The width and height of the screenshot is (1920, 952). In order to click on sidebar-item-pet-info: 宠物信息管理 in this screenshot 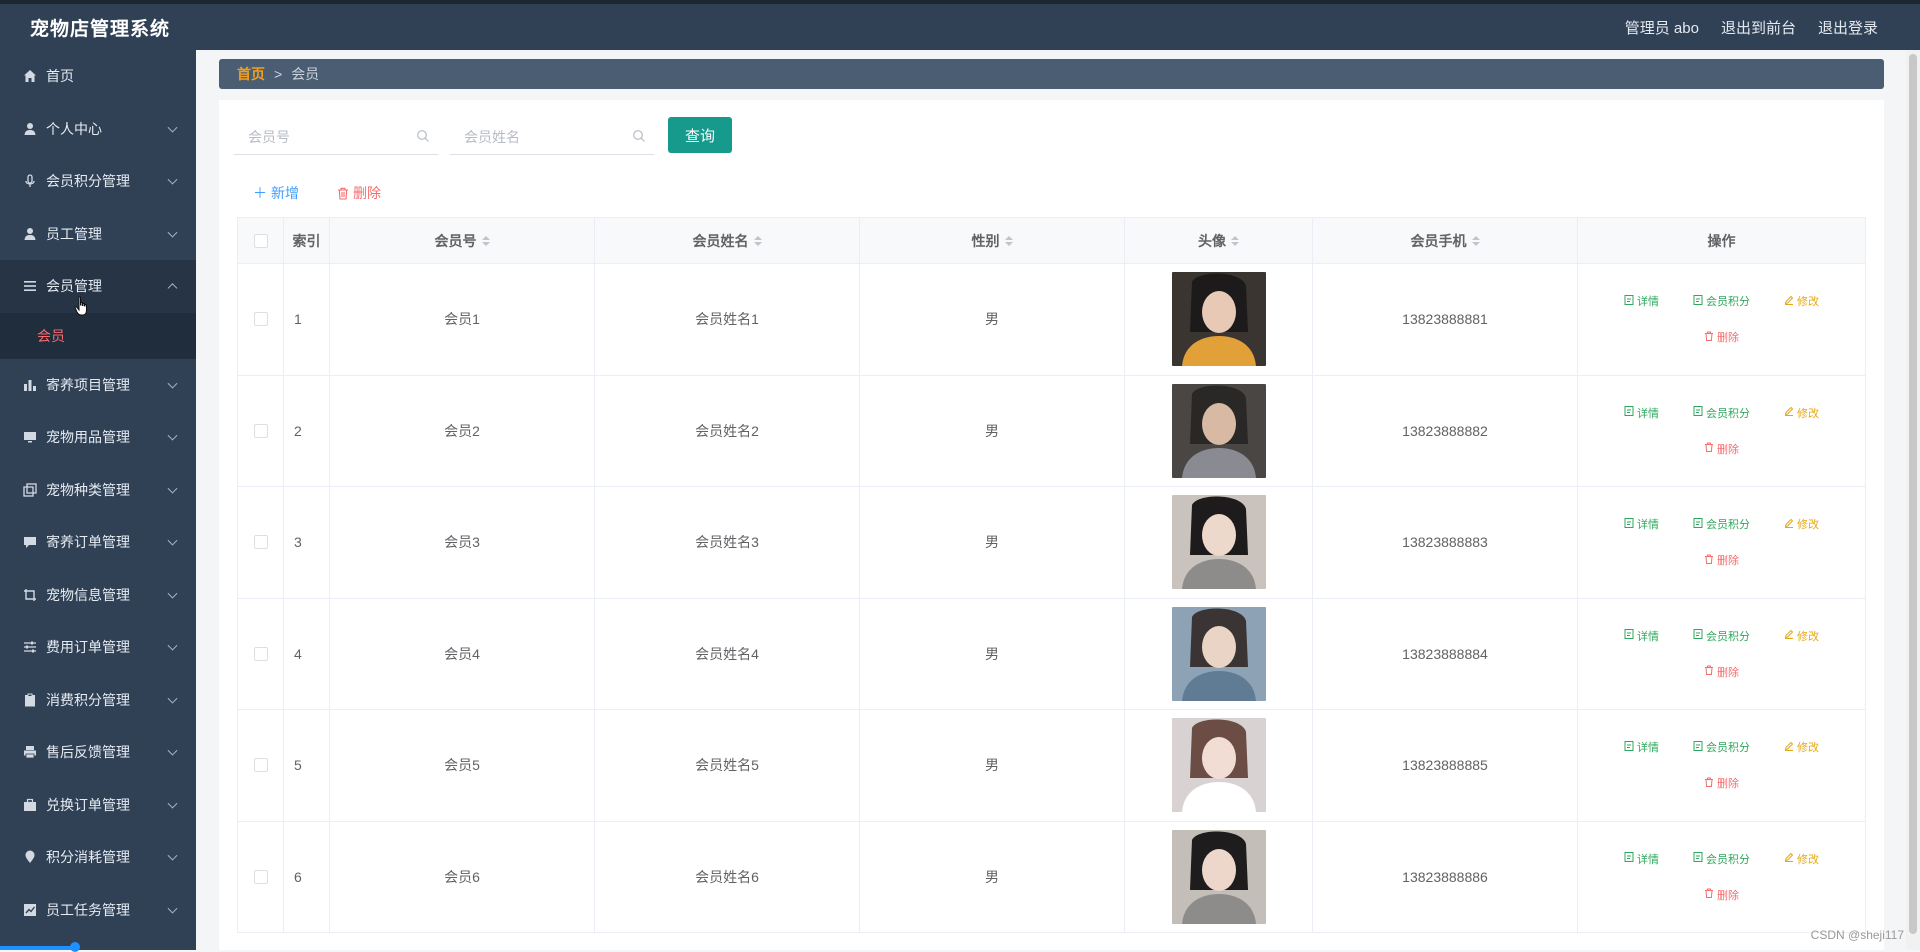, I will do `click(98, 595)`.